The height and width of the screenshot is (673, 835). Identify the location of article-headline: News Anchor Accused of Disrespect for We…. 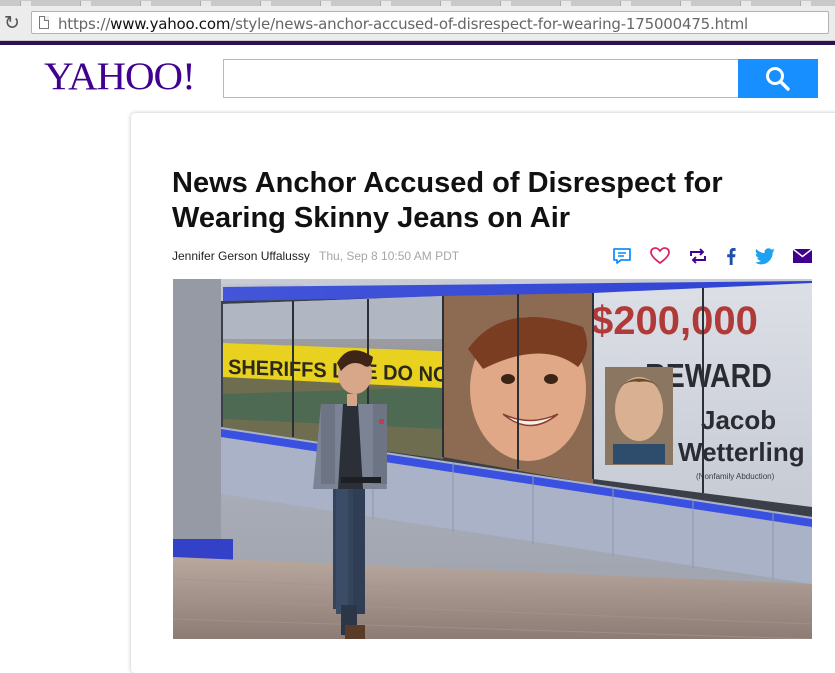
(447, 200).